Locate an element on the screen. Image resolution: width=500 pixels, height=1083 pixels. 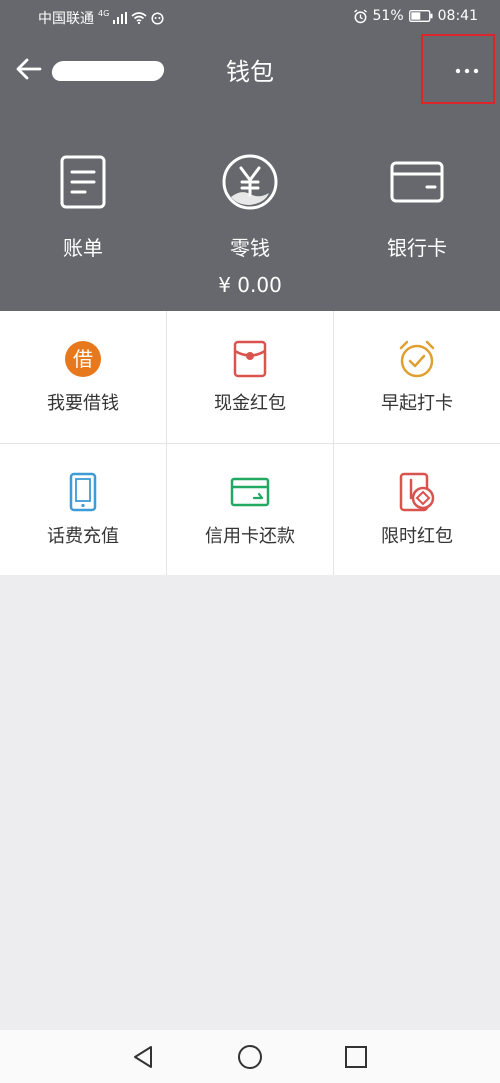
title-bar: 钱包 is located at coordinates (250, 69).